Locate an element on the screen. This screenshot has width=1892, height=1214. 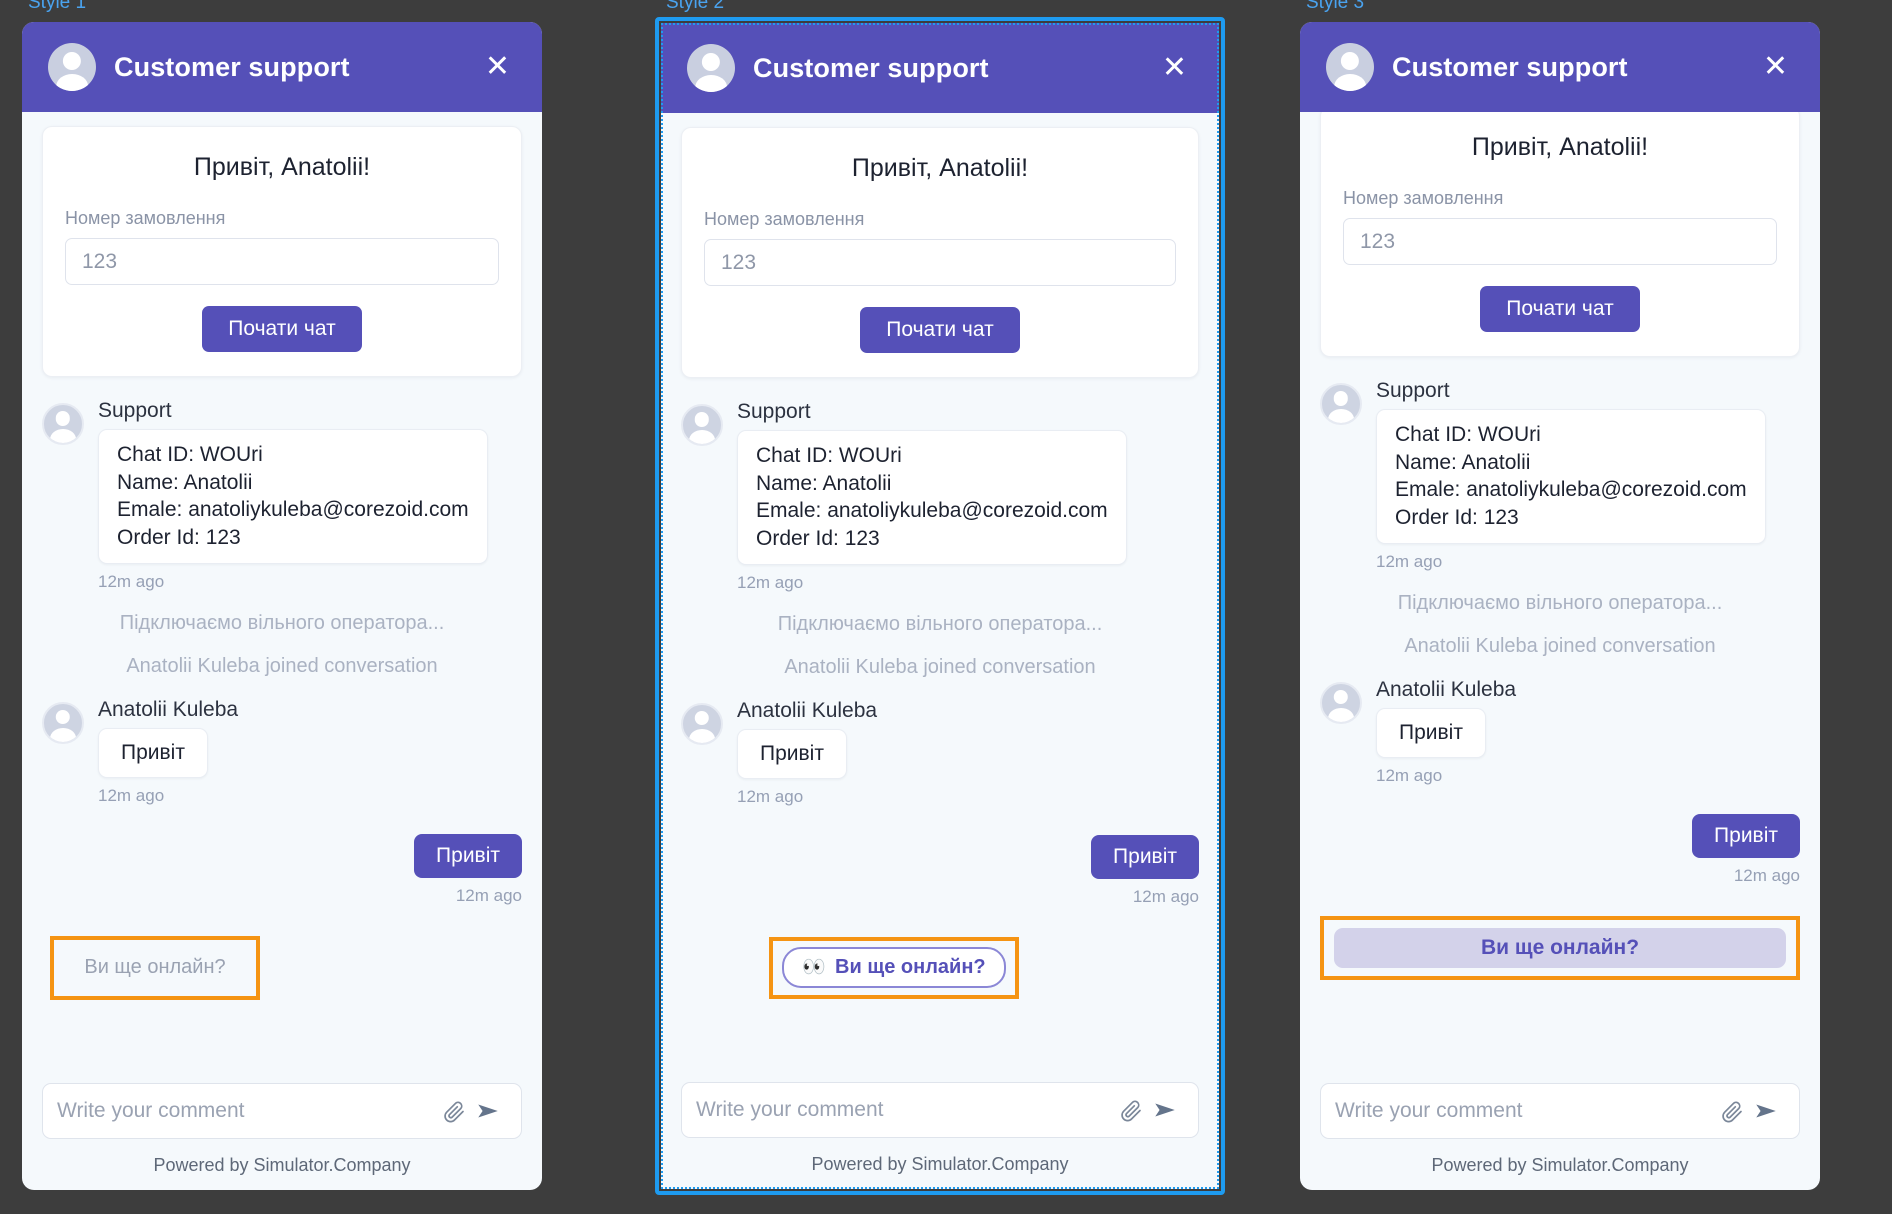
style-label-2: Style 2 is located at coordinates (695, 6).